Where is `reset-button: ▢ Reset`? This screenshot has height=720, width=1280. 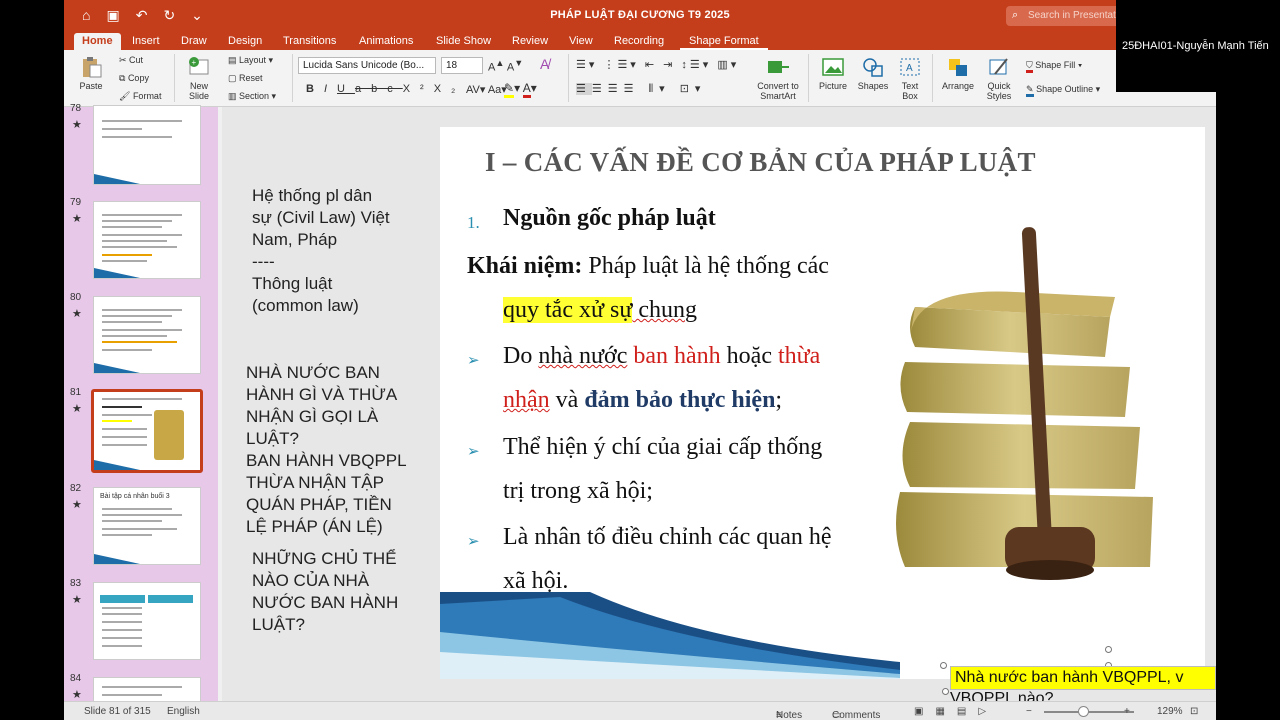 reset-button: ▢ Reset is located at coordinates (245, 78).